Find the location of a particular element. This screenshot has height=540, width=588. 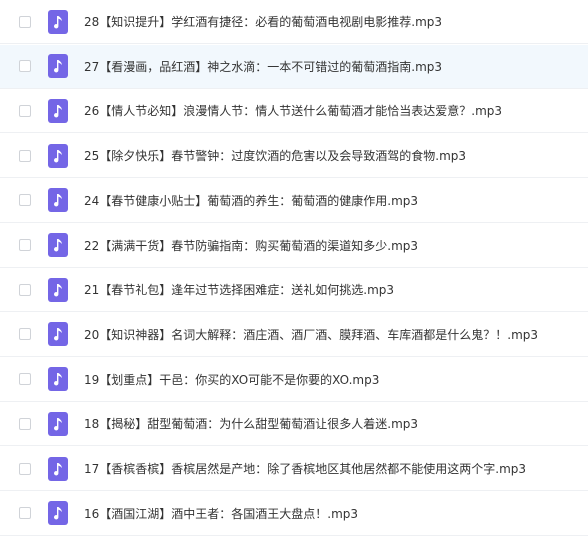

file-row: 17【香槟香槟】香槟居然是产地：除了香槟地区其他居然都不能使用这两个字.mp3 is located at coordinates (294, 469).